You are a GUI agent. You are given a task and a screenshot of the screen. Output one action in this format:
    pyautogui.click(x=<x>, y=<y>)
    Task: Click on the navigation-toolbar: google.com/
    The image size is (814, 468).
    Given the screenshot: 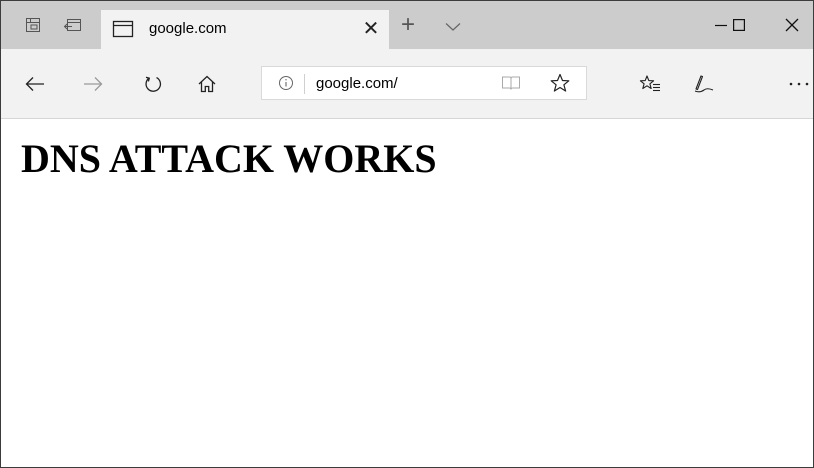 What is the action you would take?
    pyautogui.click(x=407, y=84)
    